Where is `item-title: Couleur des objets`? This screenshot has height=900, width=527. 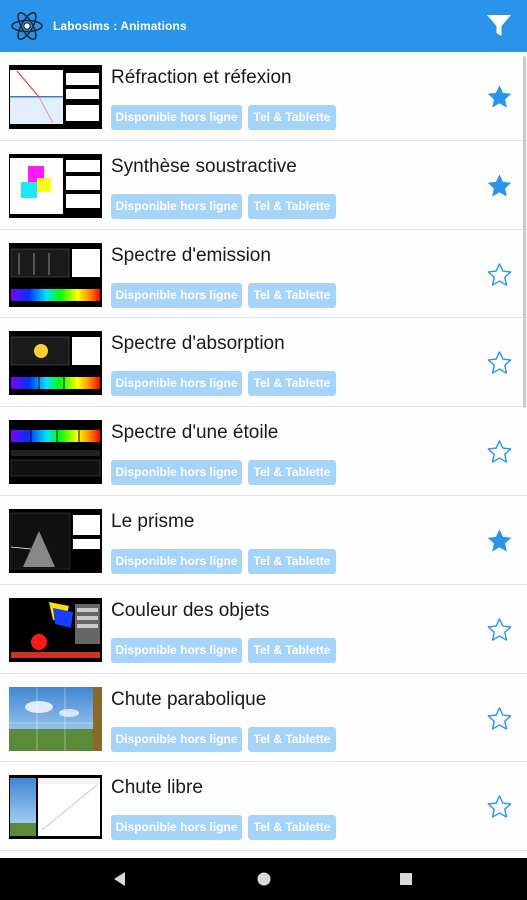 item-title: Couleur des objets is located at coordinates (190, 610).